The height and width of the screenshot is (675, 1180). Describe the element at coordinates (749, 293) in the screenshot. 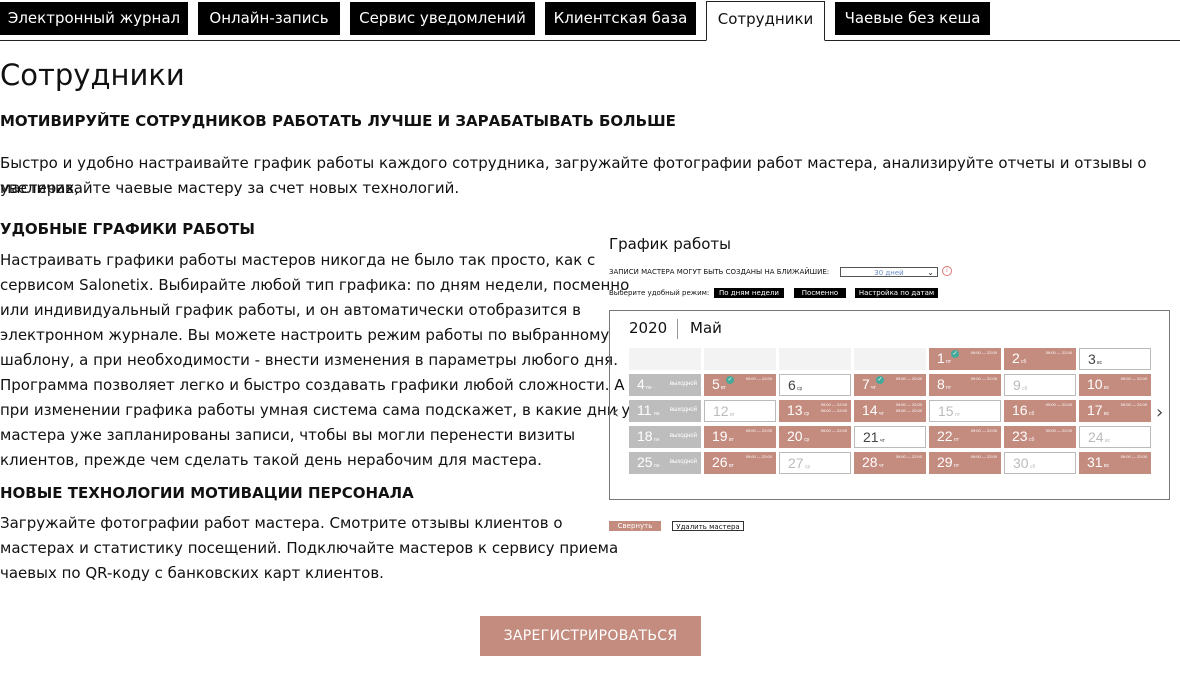

I see `mode-weekdays-button: По дням недели` at that location.